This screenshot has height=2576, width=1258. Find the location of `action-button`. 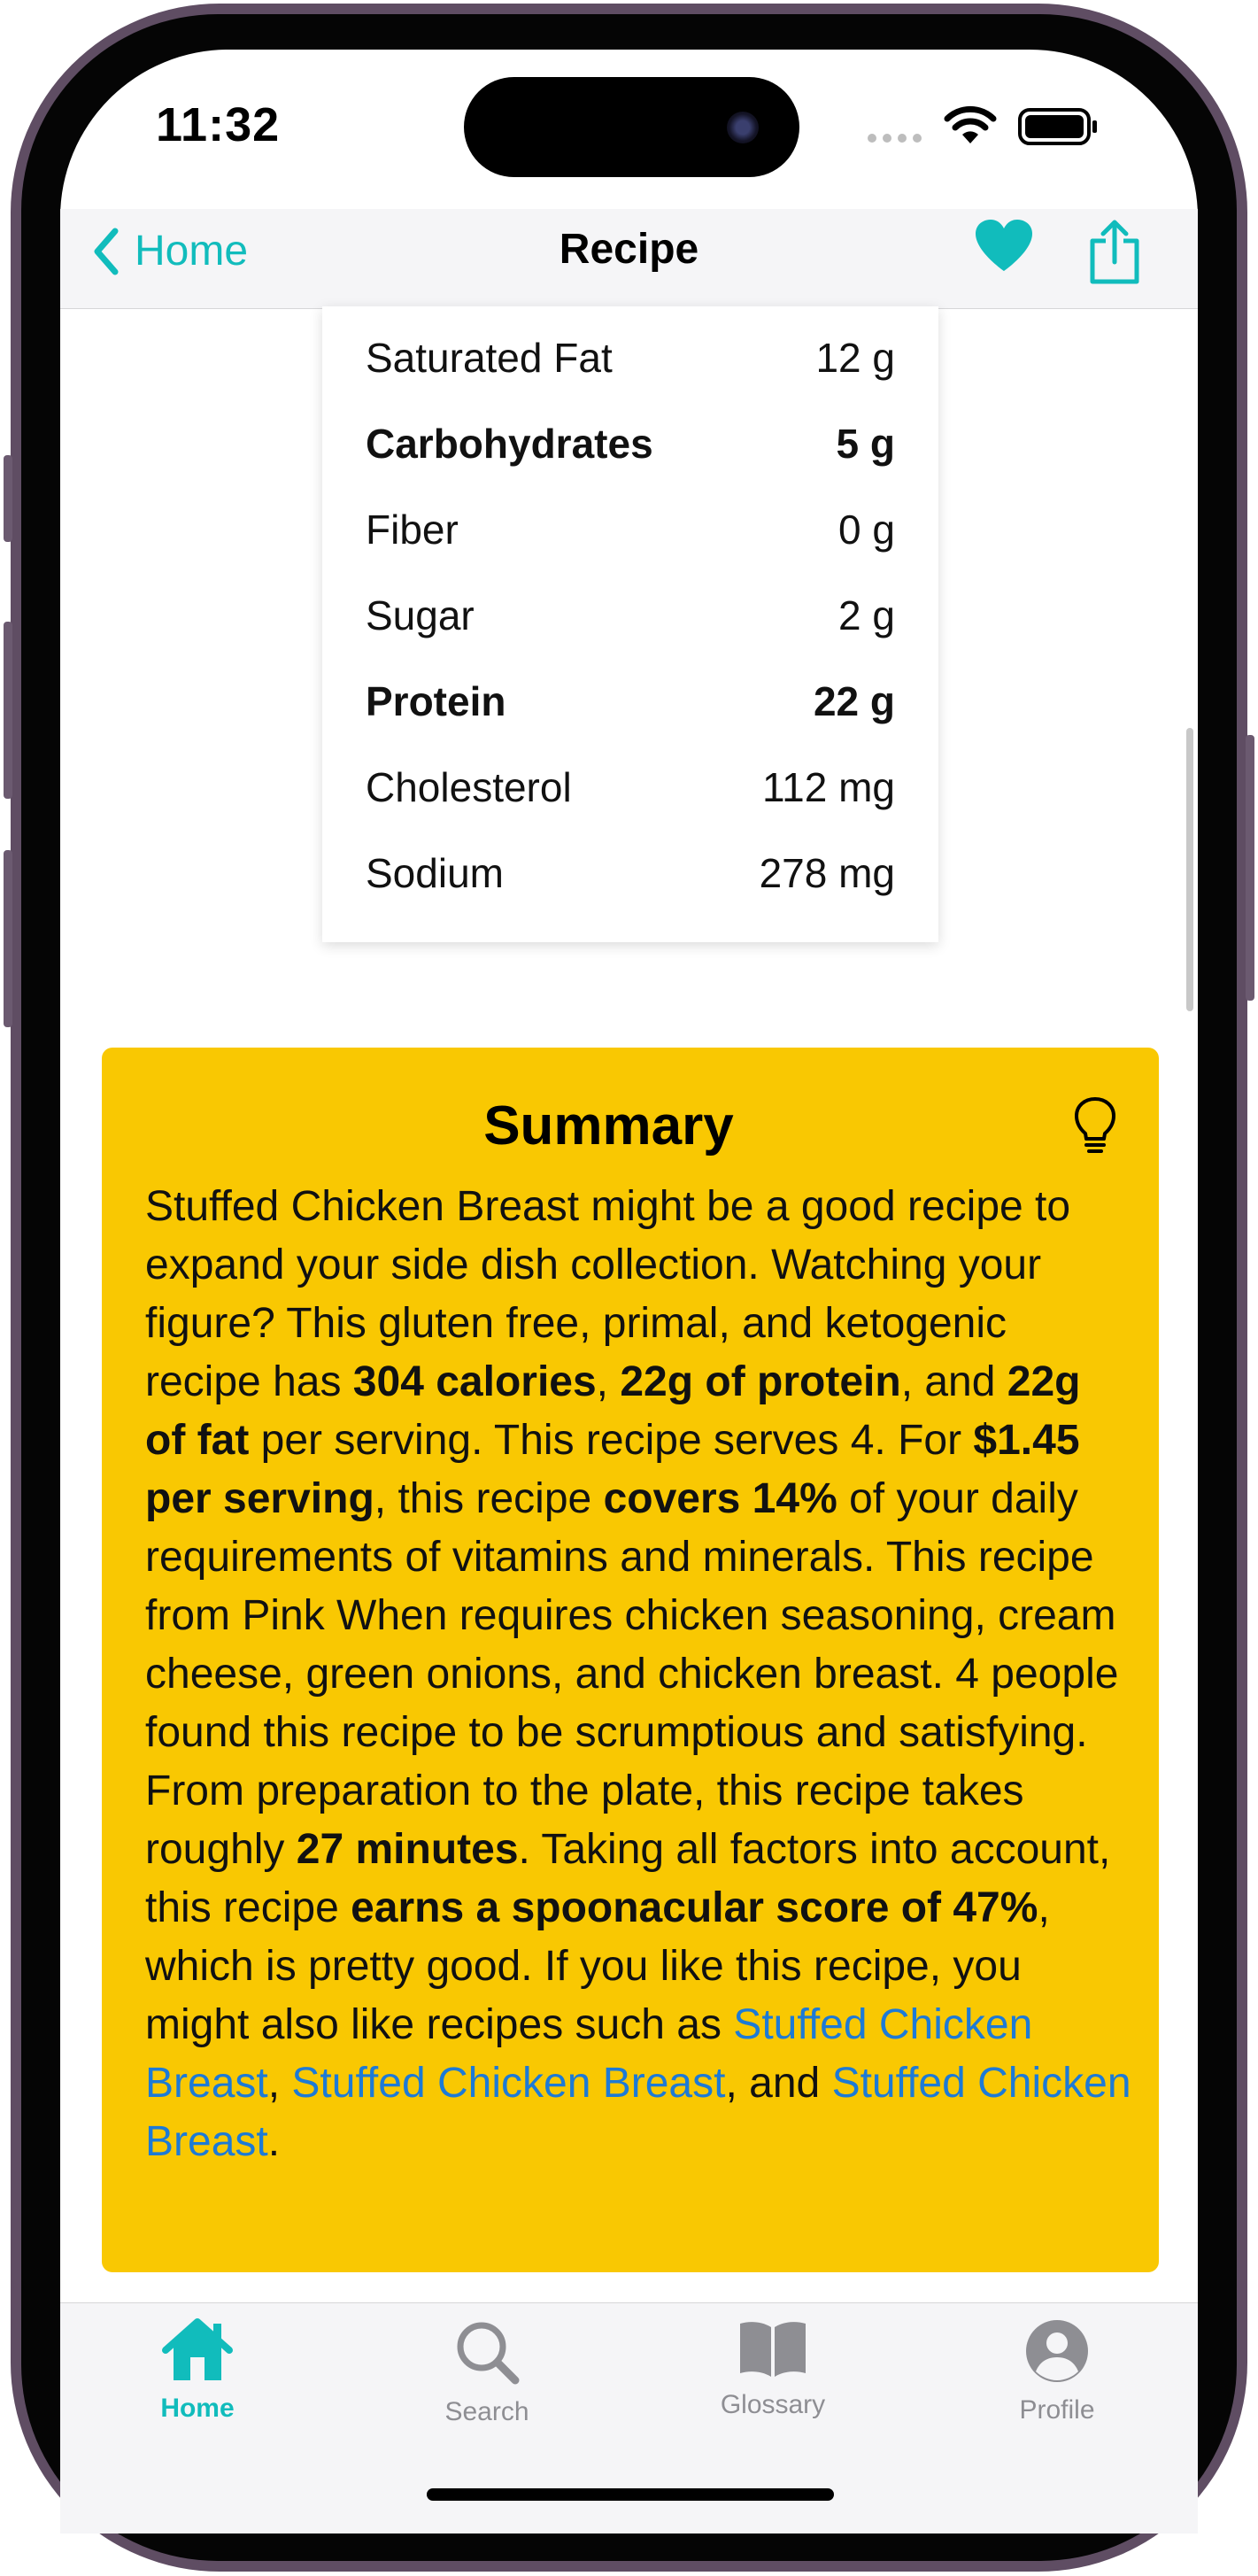

action-button is located at coordinates (8, 498).